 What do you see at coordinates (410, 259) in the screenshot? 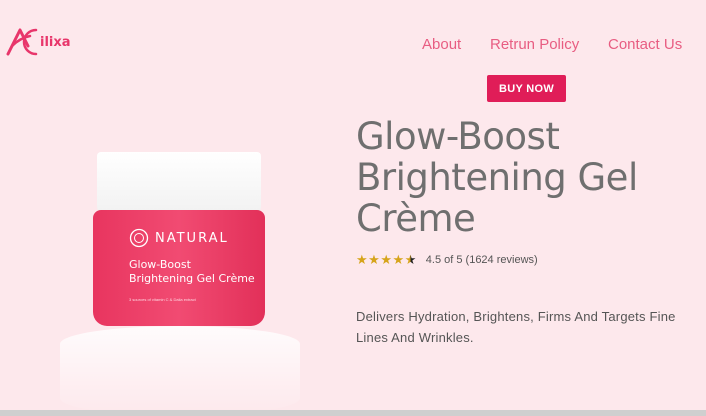
I see `half-star-icon: ★` at bounding box center [410, 259].